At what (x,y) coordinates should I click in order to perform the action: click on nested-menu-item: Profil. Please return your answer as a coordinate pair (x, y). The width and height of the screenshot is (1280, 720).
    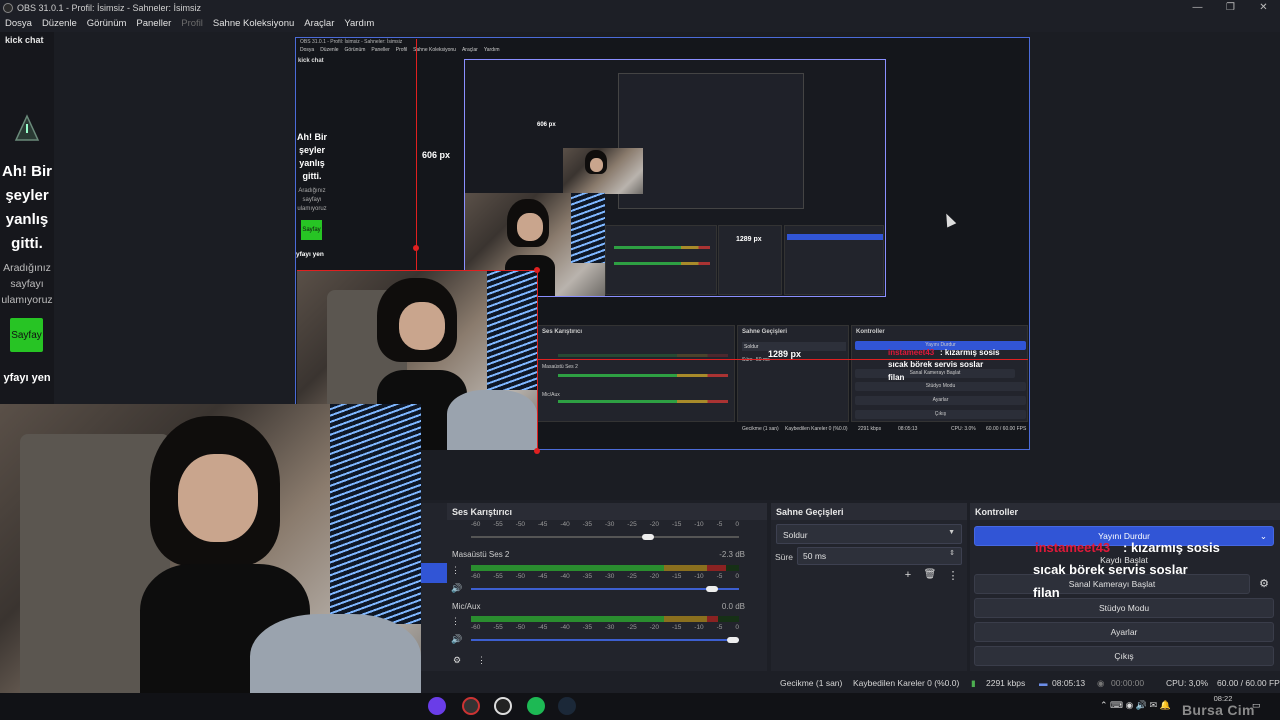
    Looking at the image, I should click on (401, 50).